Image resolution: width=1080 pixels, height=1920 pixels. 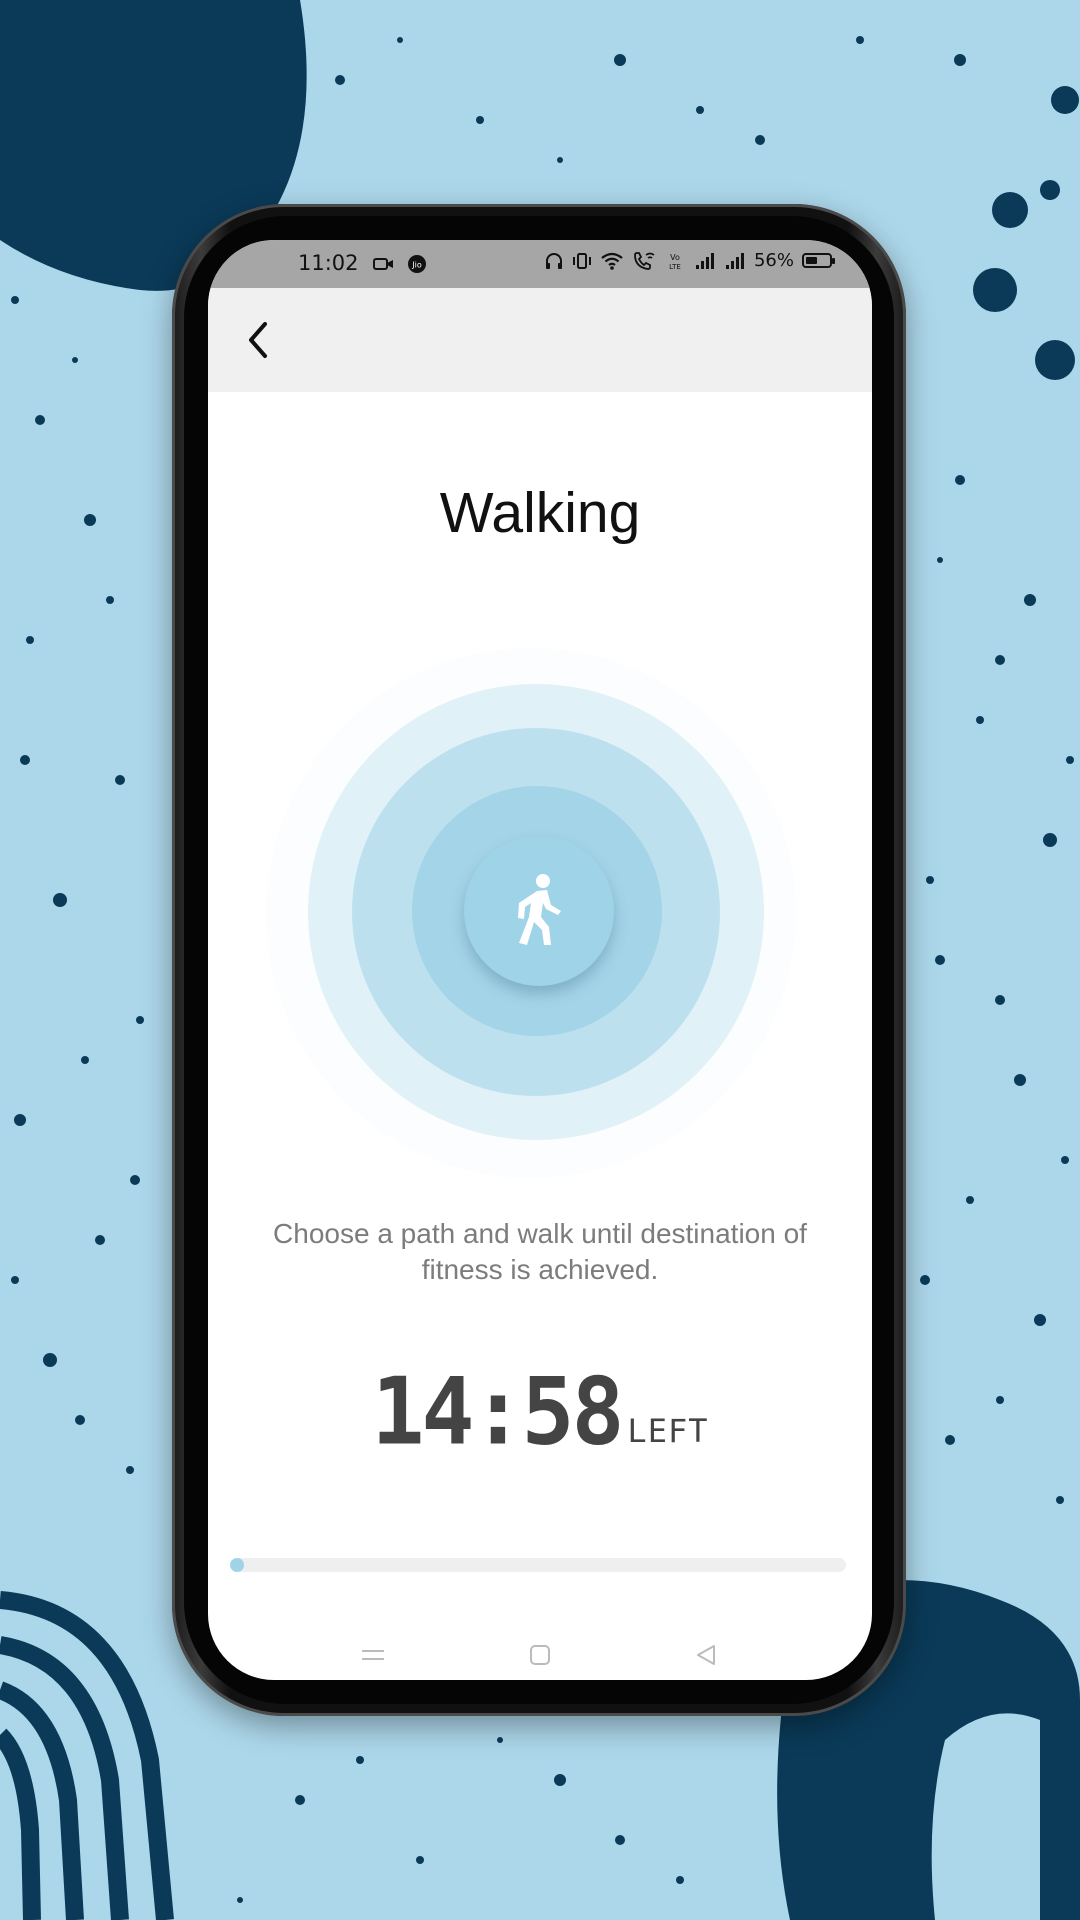 I want to click on timer-suffix: LEFT, so click(x=668, y=1431).